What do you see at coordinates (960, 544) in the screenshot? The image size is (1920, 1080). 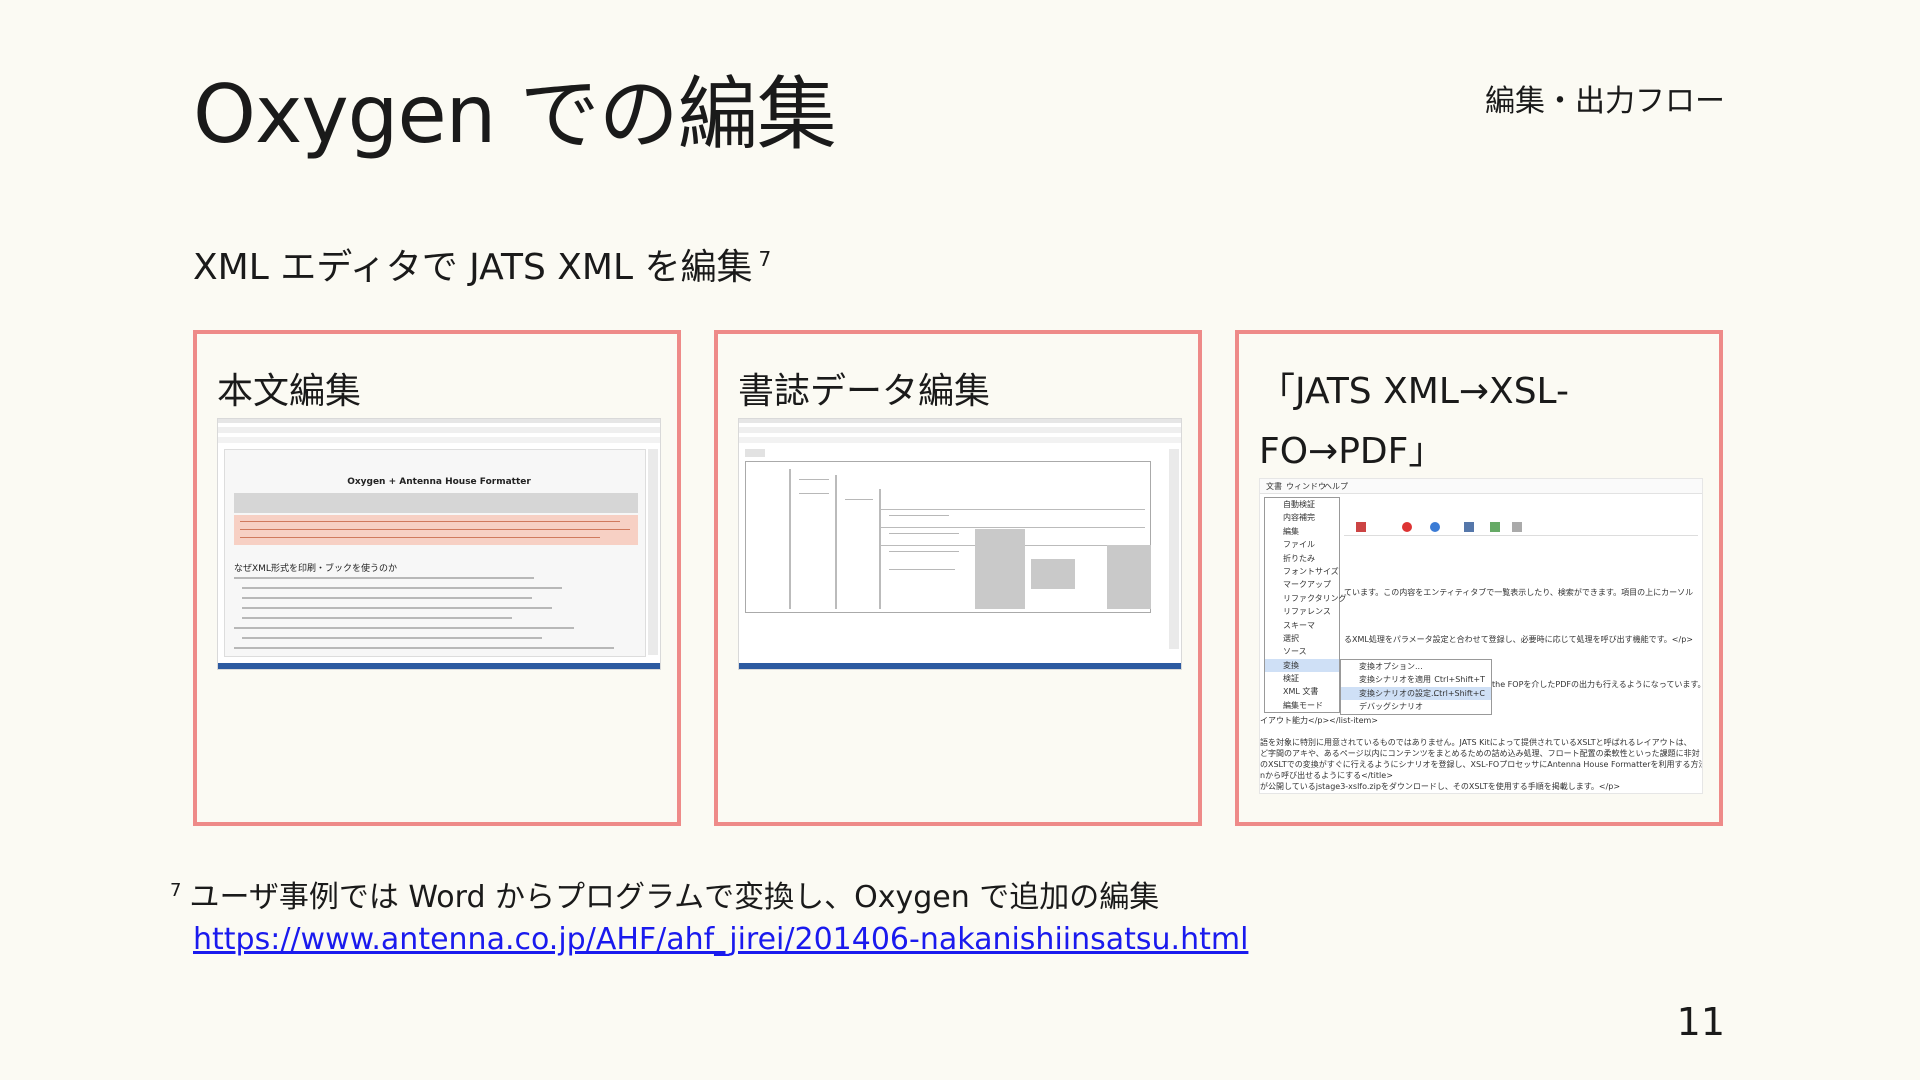 I see `screenshot-bibliographic-editing` at bounding box center [960, 544].